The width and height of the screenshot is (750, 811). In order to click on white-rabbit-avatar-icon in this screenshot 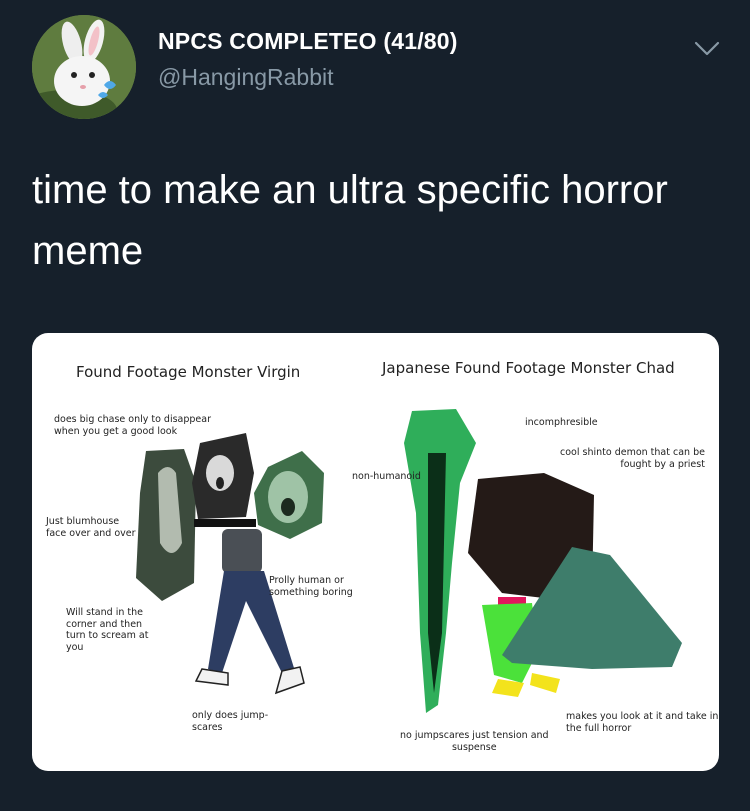, I will do `click(84, 67)`.